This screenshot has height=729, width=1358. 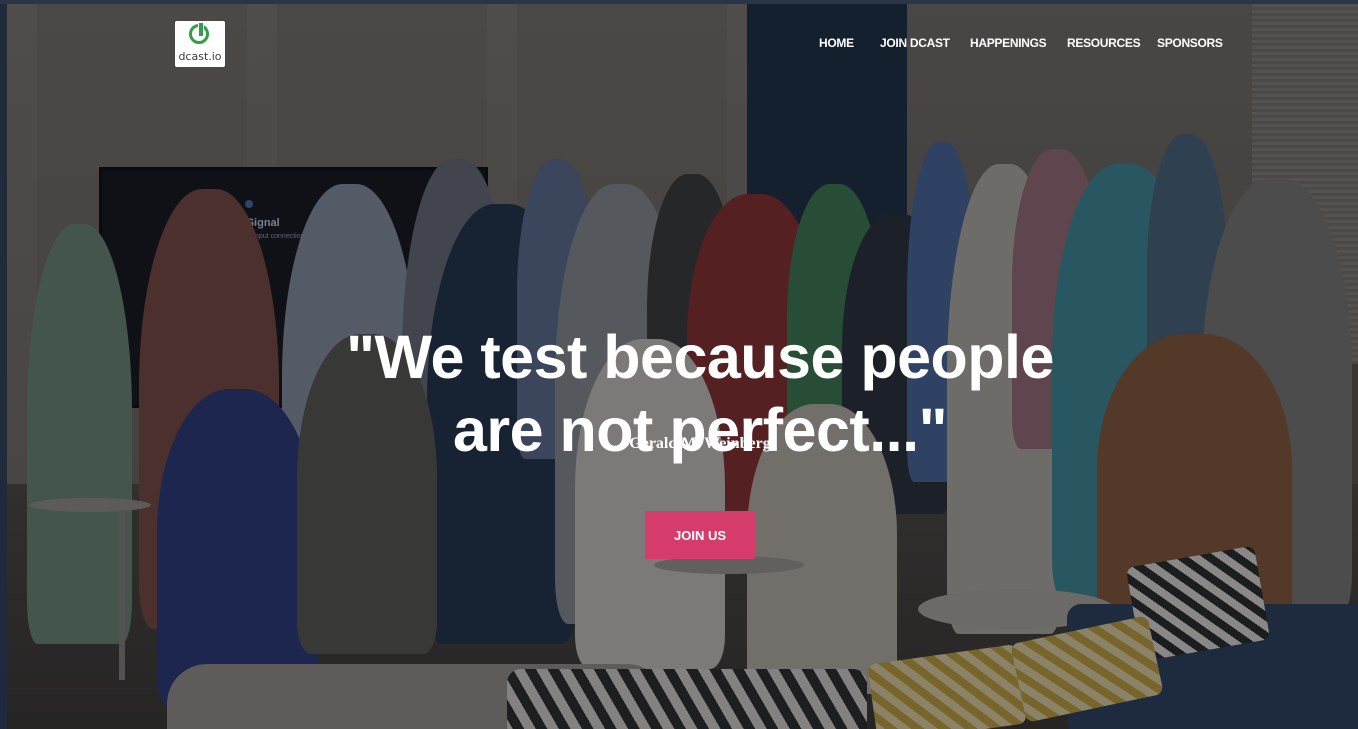 What do you see at coordinates (1104, 43) in the screenshot?
I see `nav-resources: RESOURCES` at bounding box center [1104, 43].